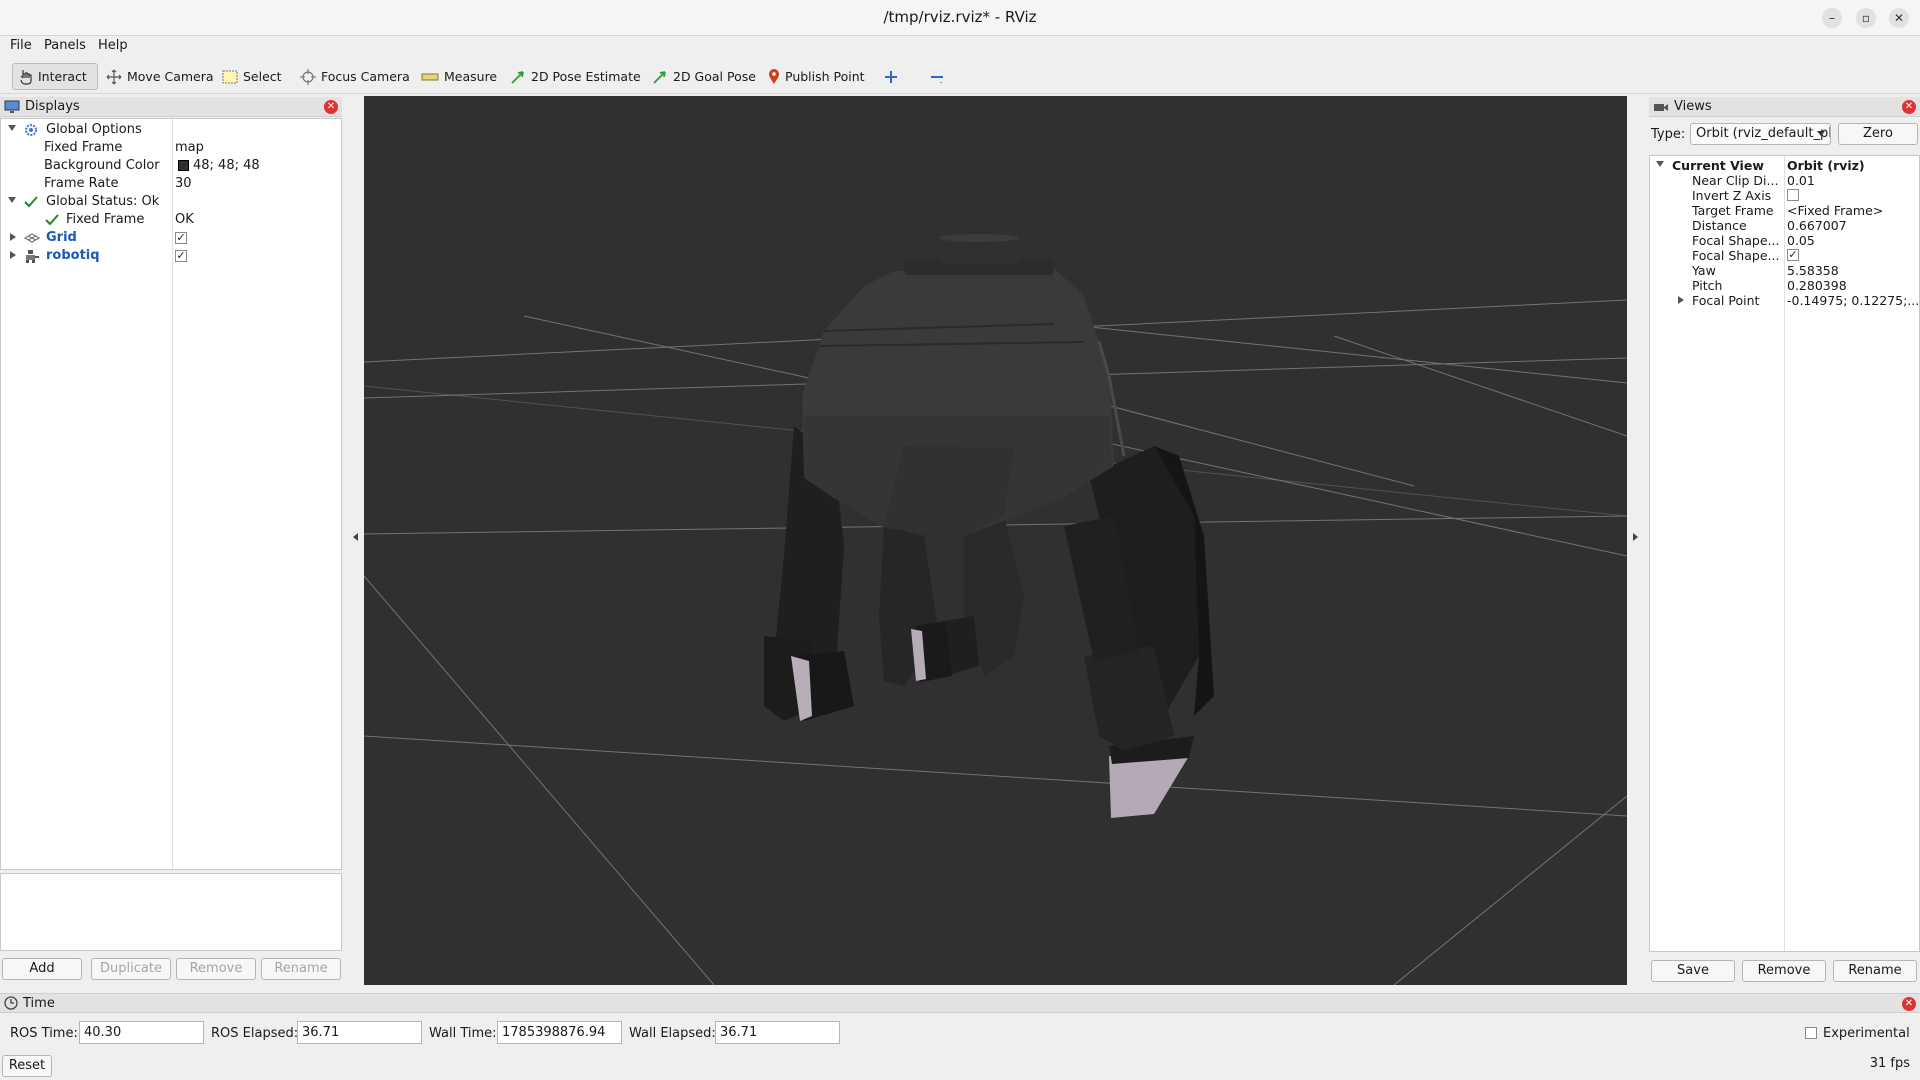 The image size is (1920, 1080). I want to click on publish-point-tool-button: Publish Point, so click(816, 76).